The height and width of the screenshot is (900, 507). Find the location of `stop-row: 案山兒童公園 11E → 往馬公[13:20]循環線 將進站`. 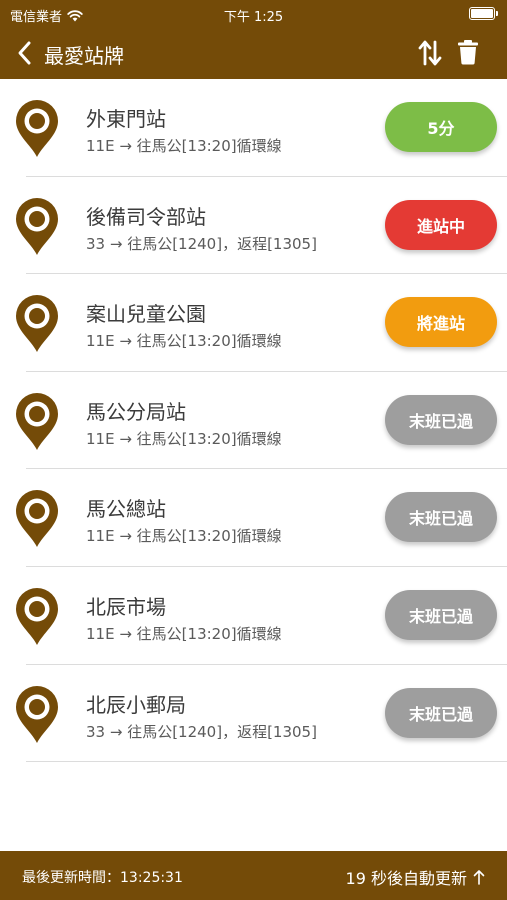

stop-row: 案山兒童公園 11E → 往馬公[13:20]循環線 將進站 is located at coordinates (253, 323).